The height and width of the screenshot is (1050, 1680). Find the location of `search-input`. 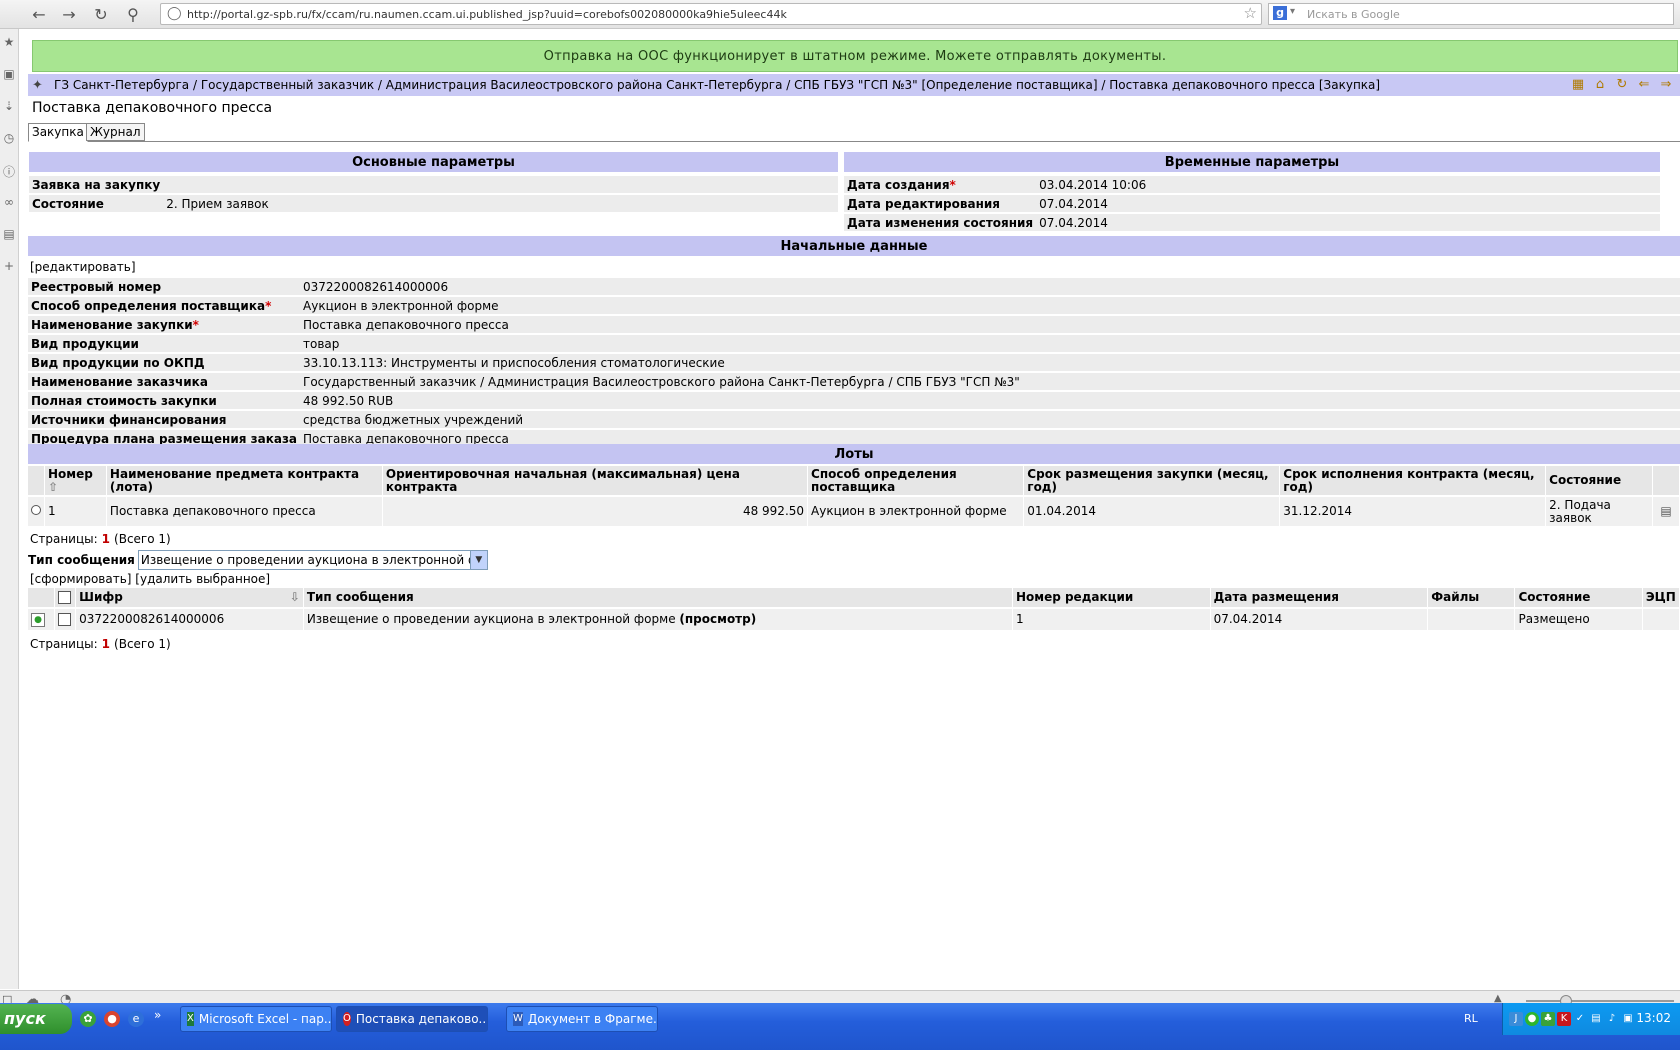

search-input is located at coordinates (1487, 14).